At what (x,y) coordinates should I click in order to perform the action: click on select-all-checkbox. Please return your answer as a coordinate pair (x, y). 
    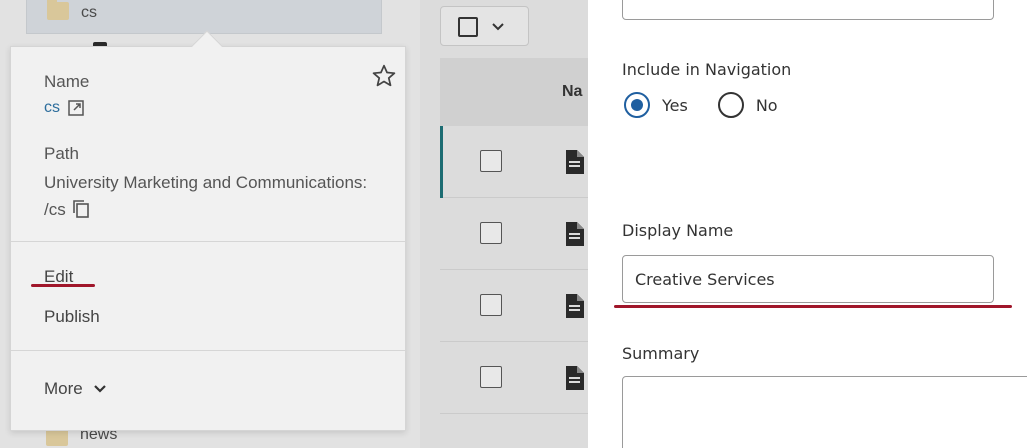
    Looking at the image, I should click on (468, 27).